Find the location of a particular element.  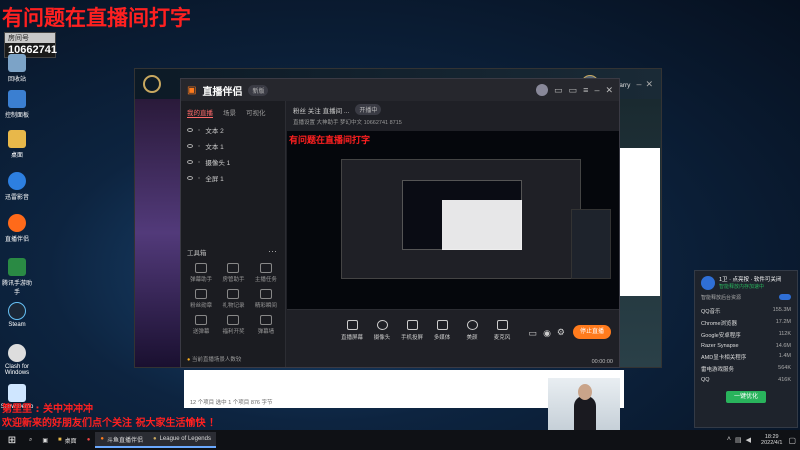

toggle-switch is located at coordinates (785, 297).